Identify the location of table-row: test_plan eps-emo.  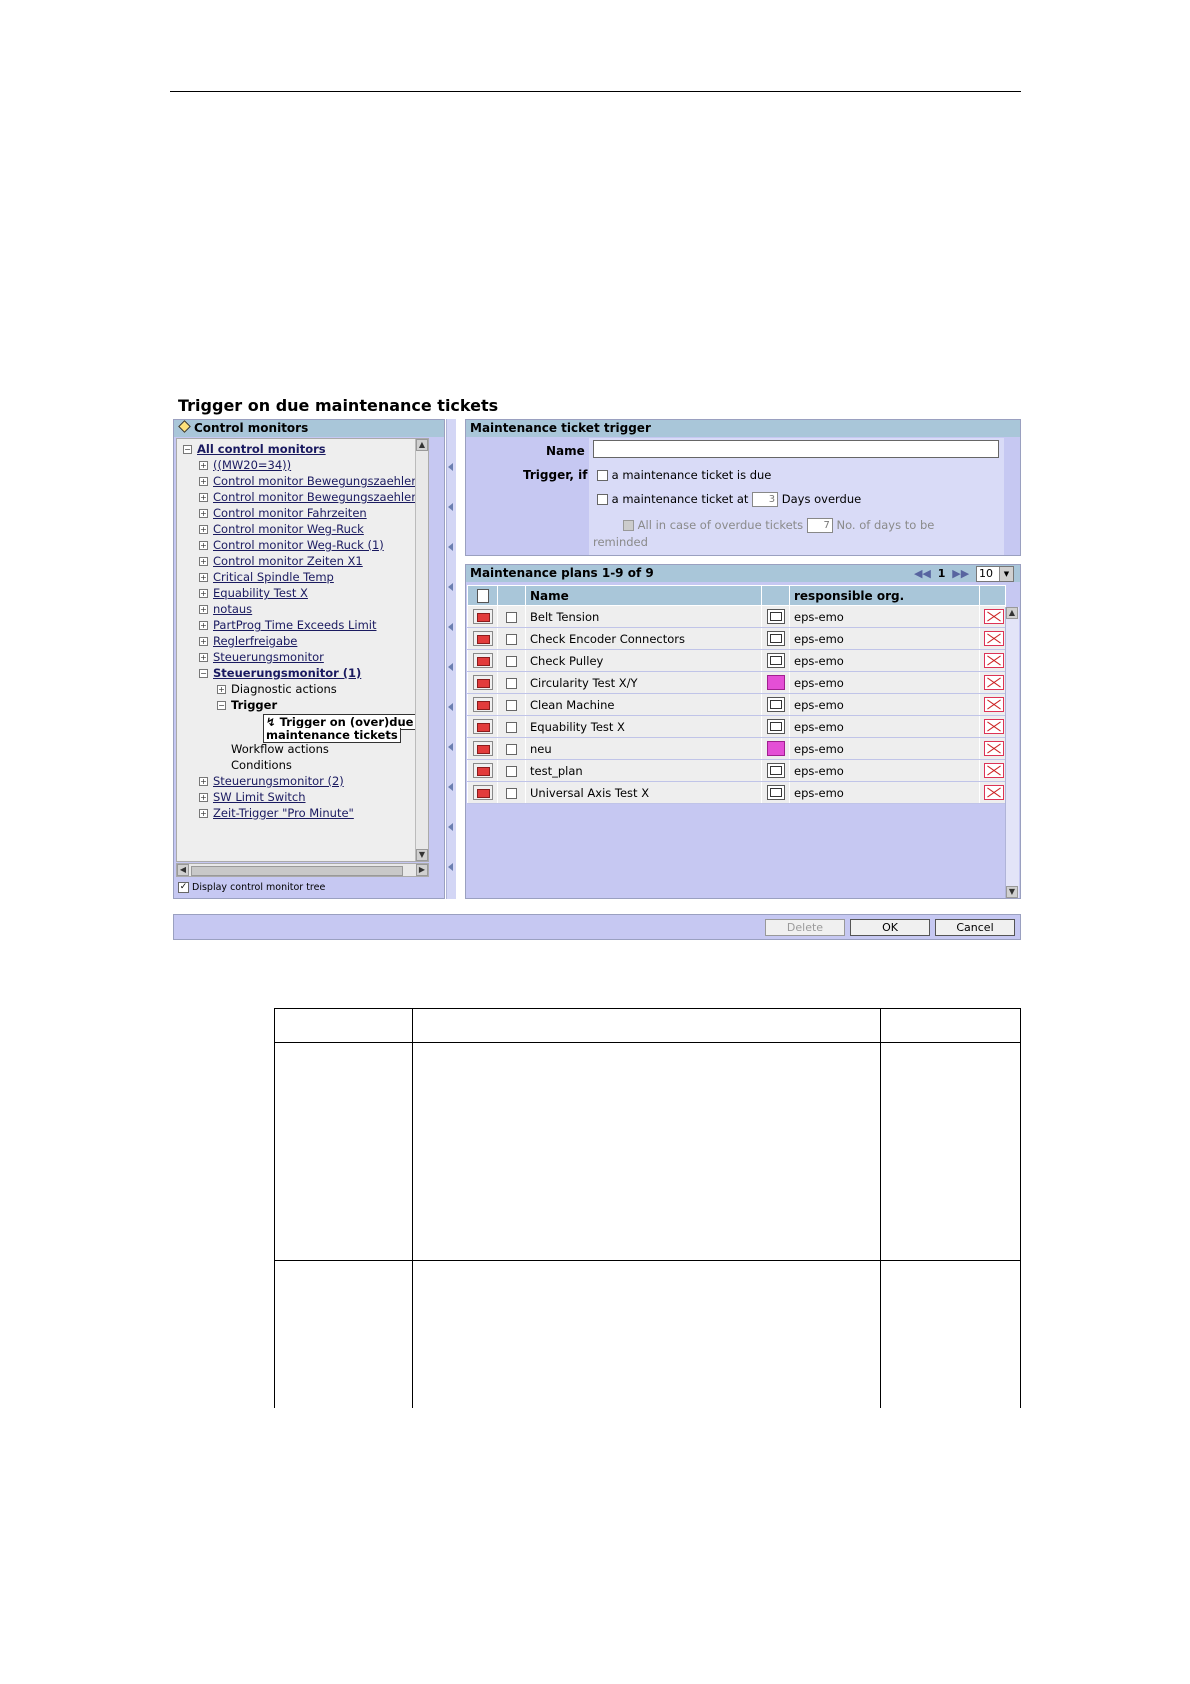
(736, 770).